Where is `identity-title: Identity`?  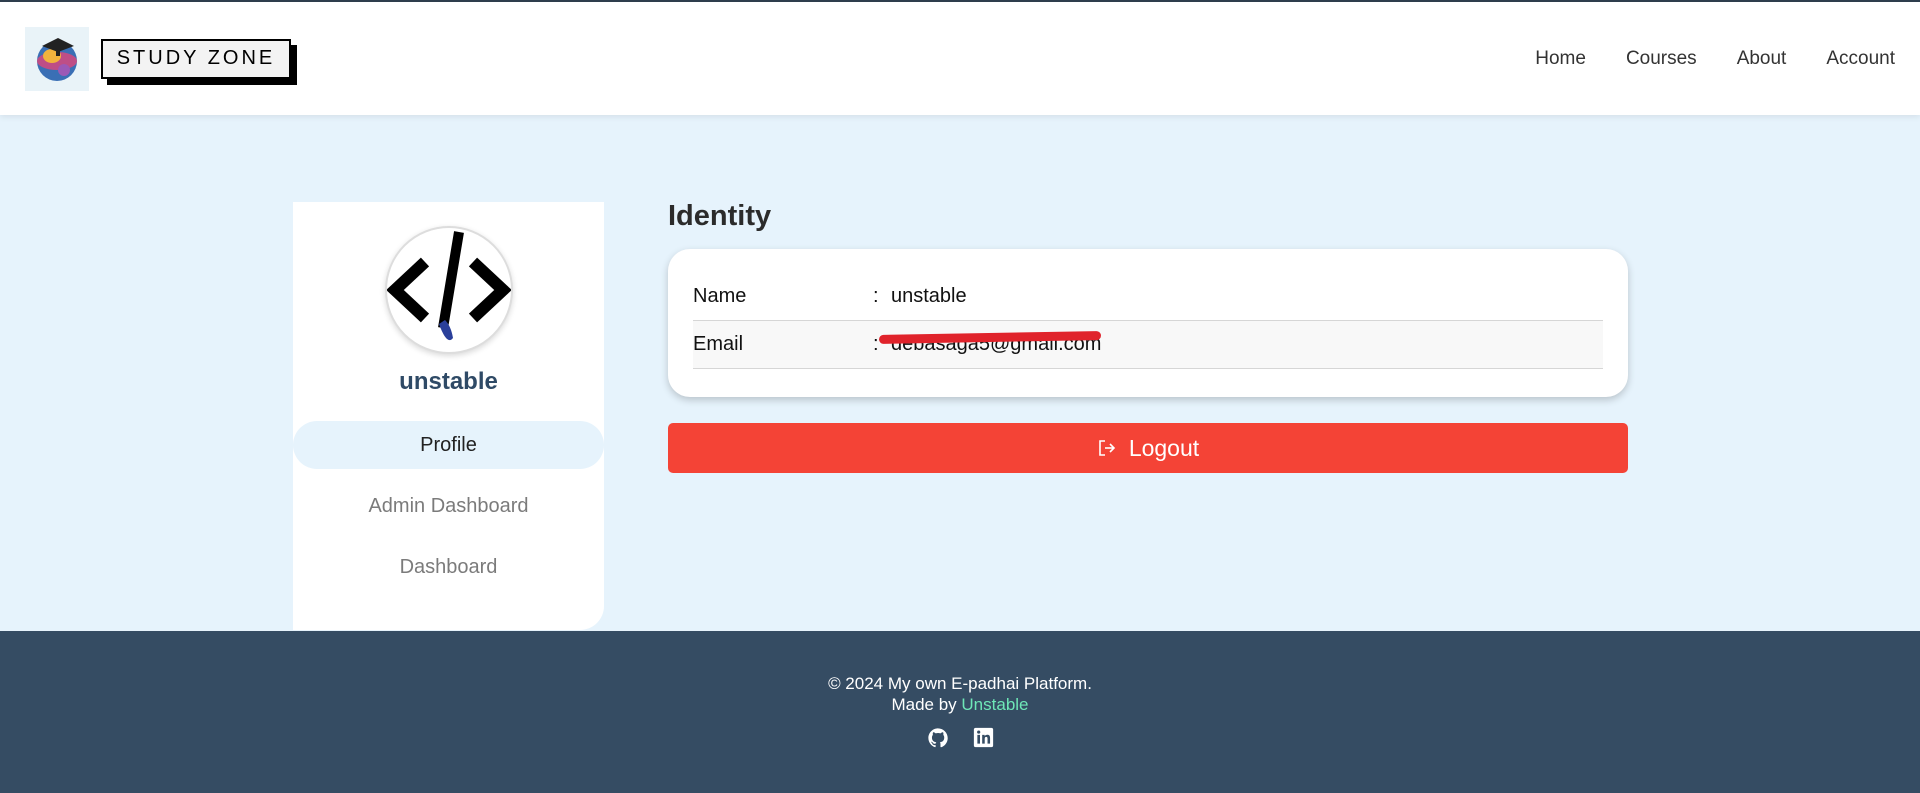
identity-title: Identity is located at coordinates (720, 216).